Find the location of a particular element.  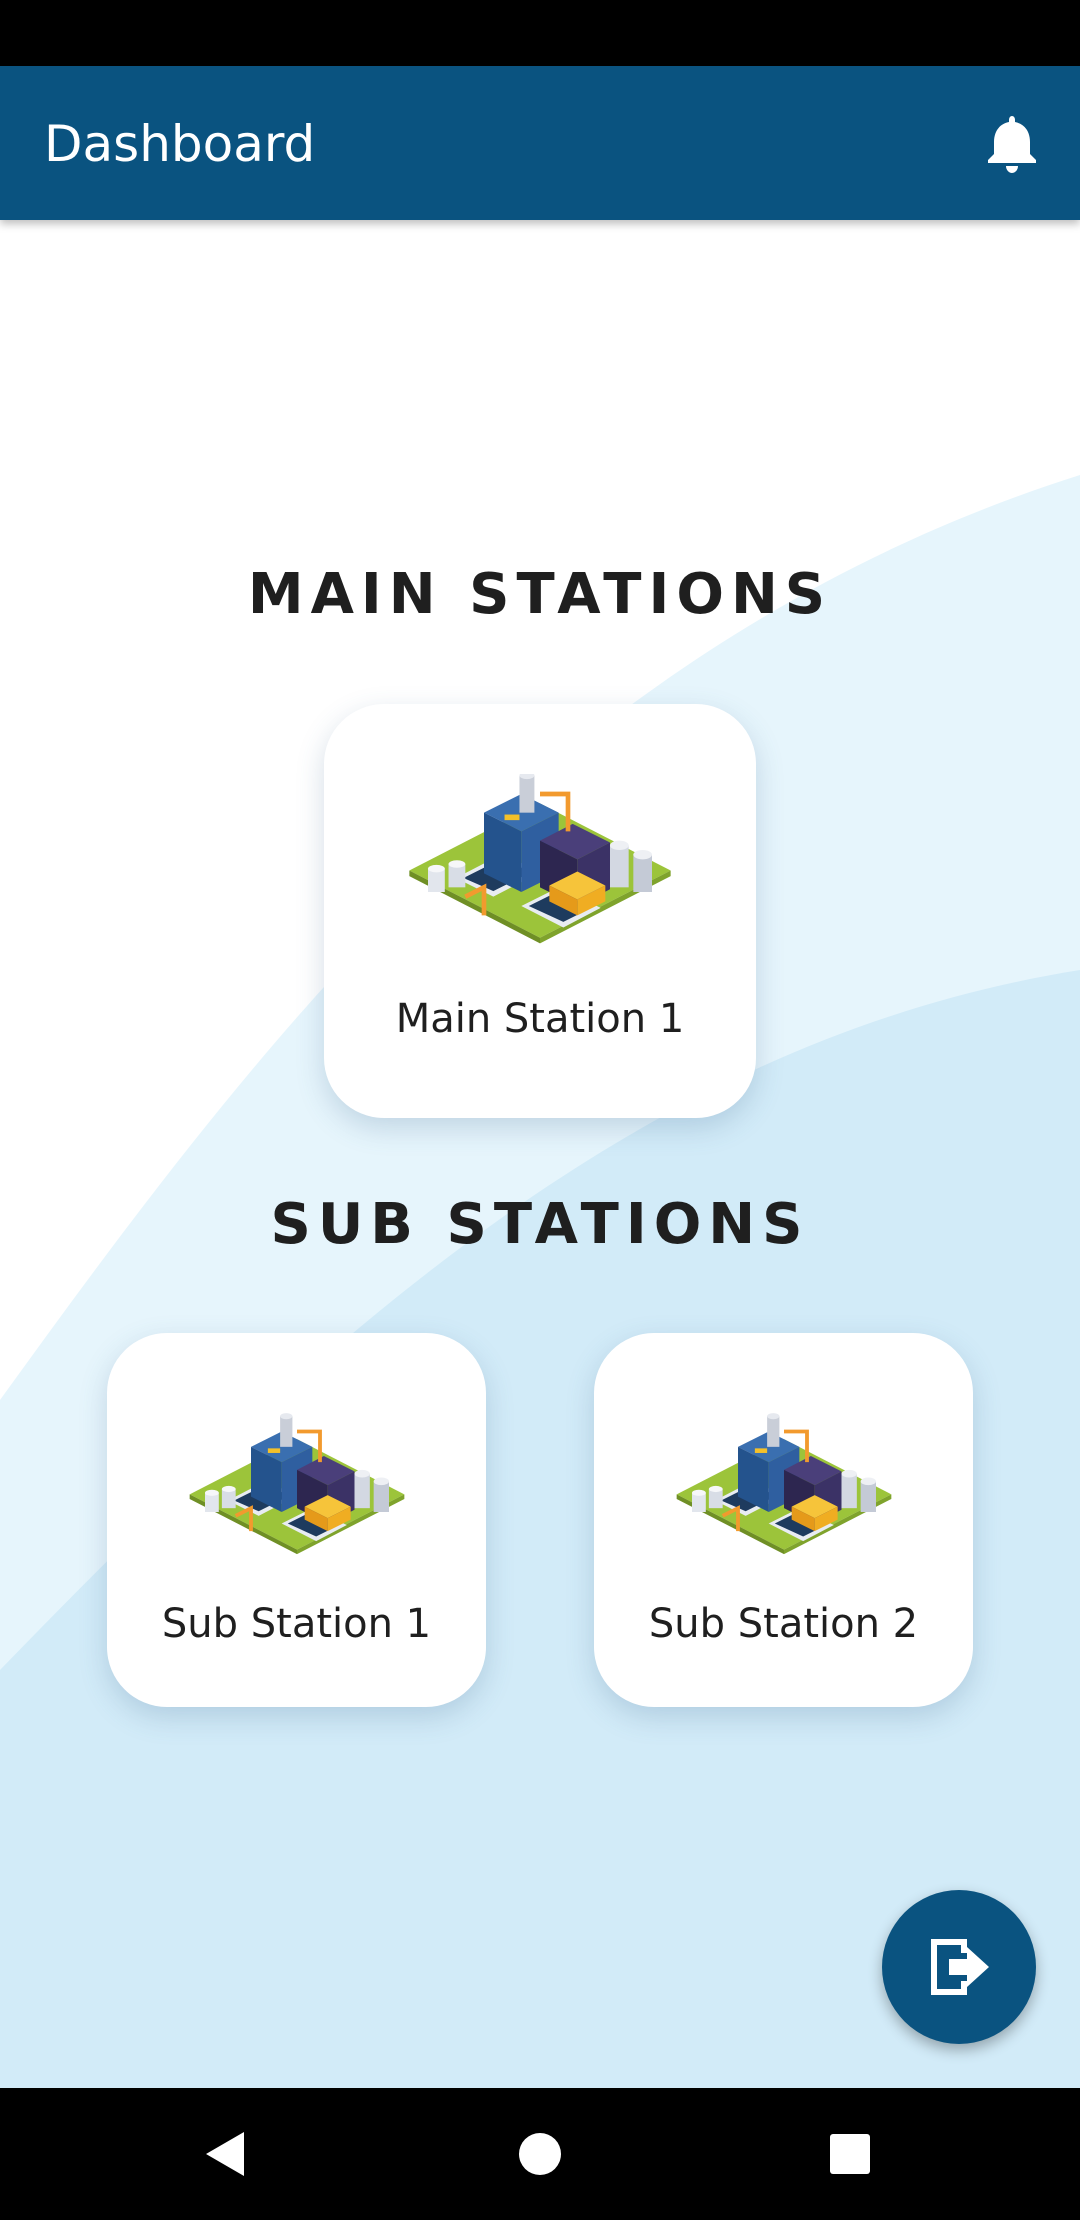

sub-stations-heading: SUB STATIONS is located at coordinates (540, 1224).